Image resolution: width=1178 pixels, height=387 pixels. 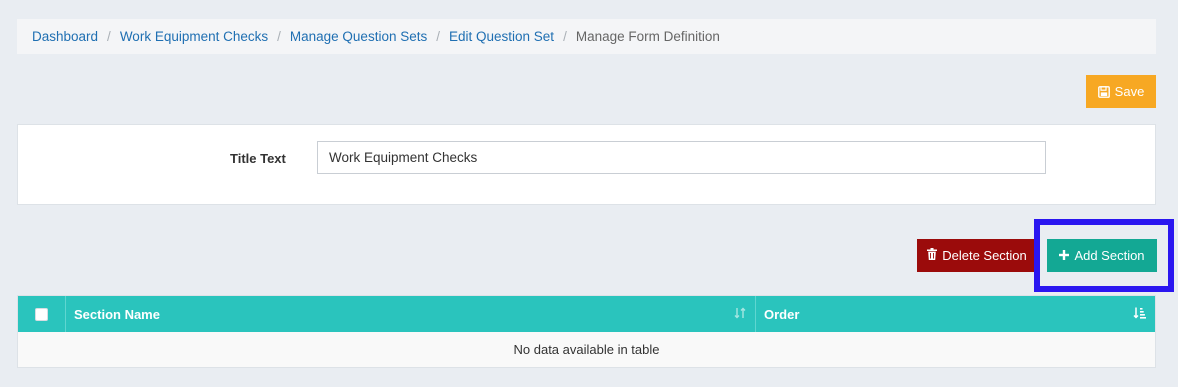 I want to click on breadcrumb-link-manage-question-sets: Manage Question Sets, so click(x=358, y=36).